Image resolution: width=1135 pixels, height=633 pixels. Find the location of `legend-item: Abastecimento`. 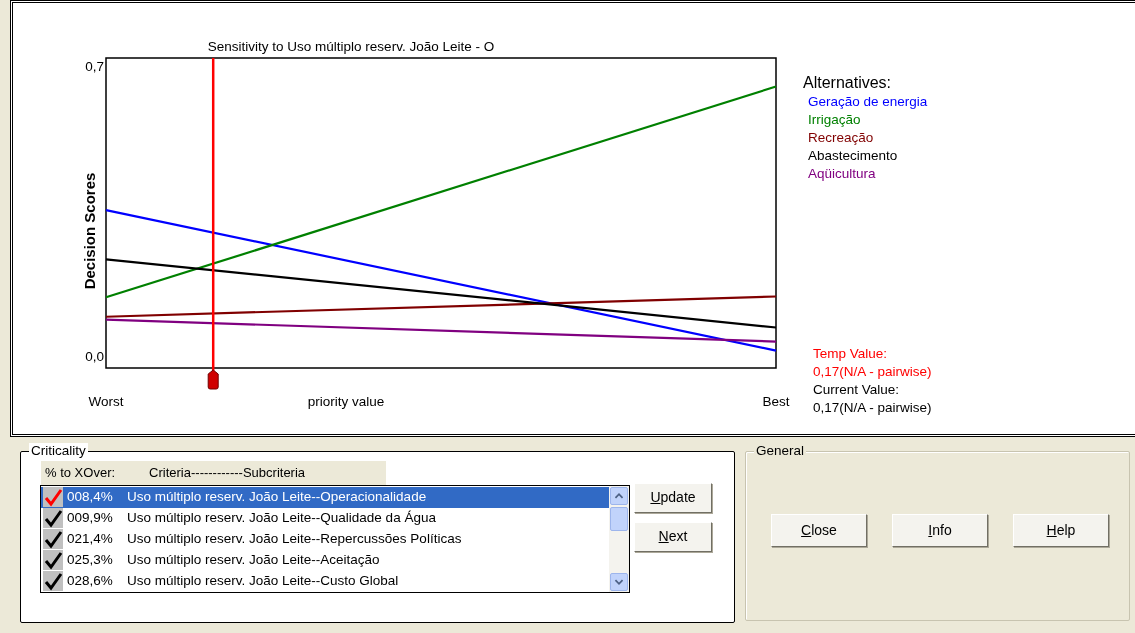

legend-item: Abastecimento is located at coordinates (853, 156).